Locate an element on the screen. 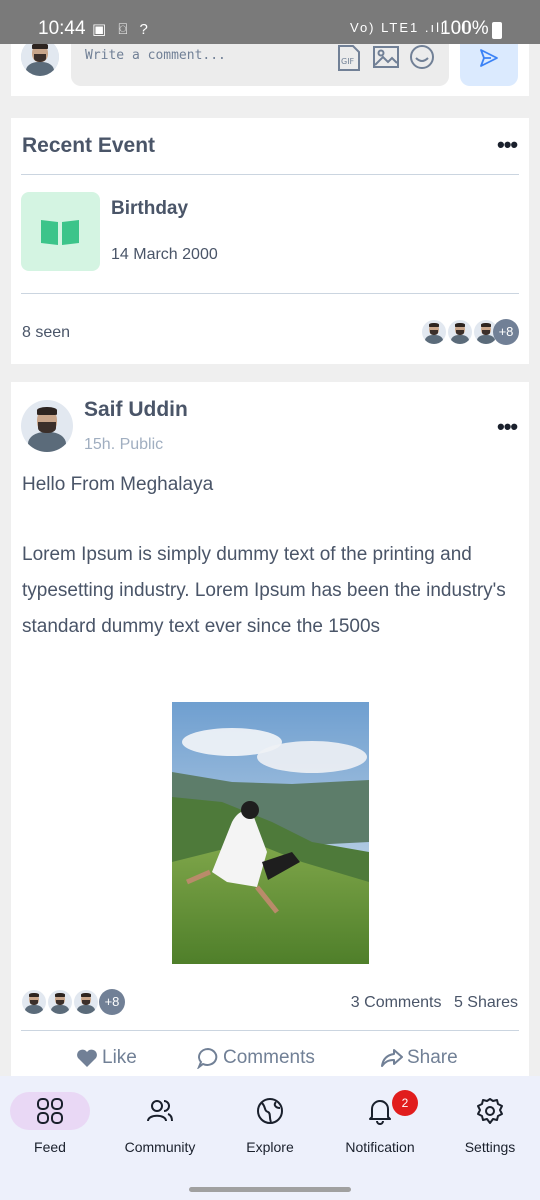 This screenshot has height=1200, width=540. nav-label: Feed is located at coordinates (50, 1147).